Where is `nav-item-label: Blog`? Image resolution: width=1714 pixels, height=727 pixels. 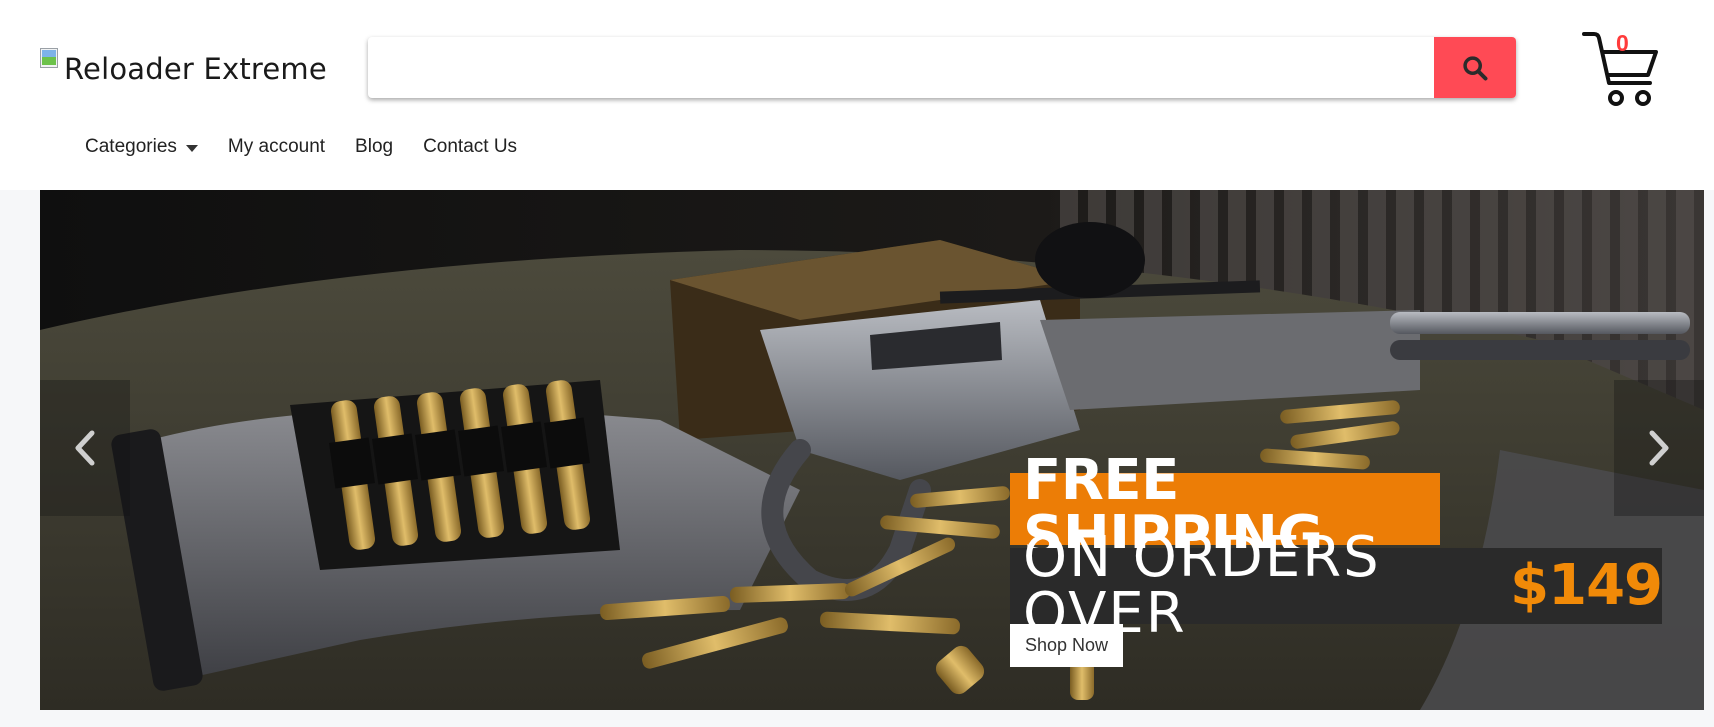
nav-item-label: Blog is located at coordinates (374, 146).